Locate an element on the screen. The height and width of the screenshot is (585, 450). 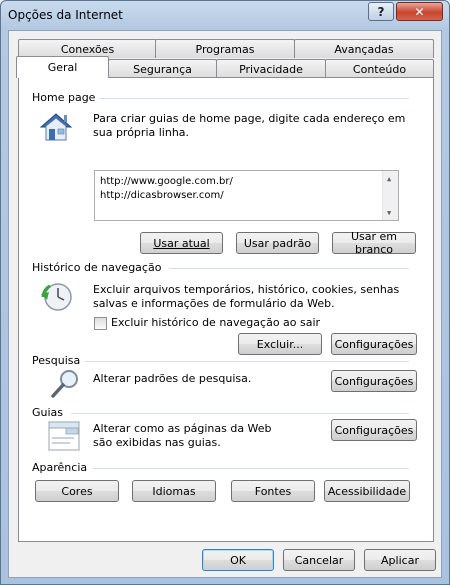
history-group-label: Histórico de navegação is located at coordinates (99, 267).